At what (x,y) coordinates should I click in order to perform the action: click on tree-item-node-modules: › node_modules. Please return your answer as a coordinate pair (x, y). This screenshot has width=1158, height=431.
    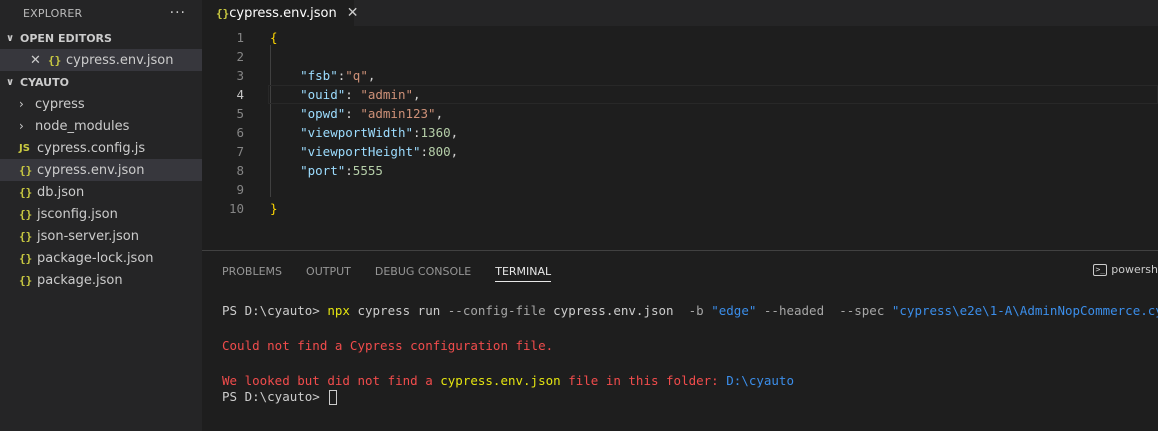
    Looking at the image, I should click on (101, 126).